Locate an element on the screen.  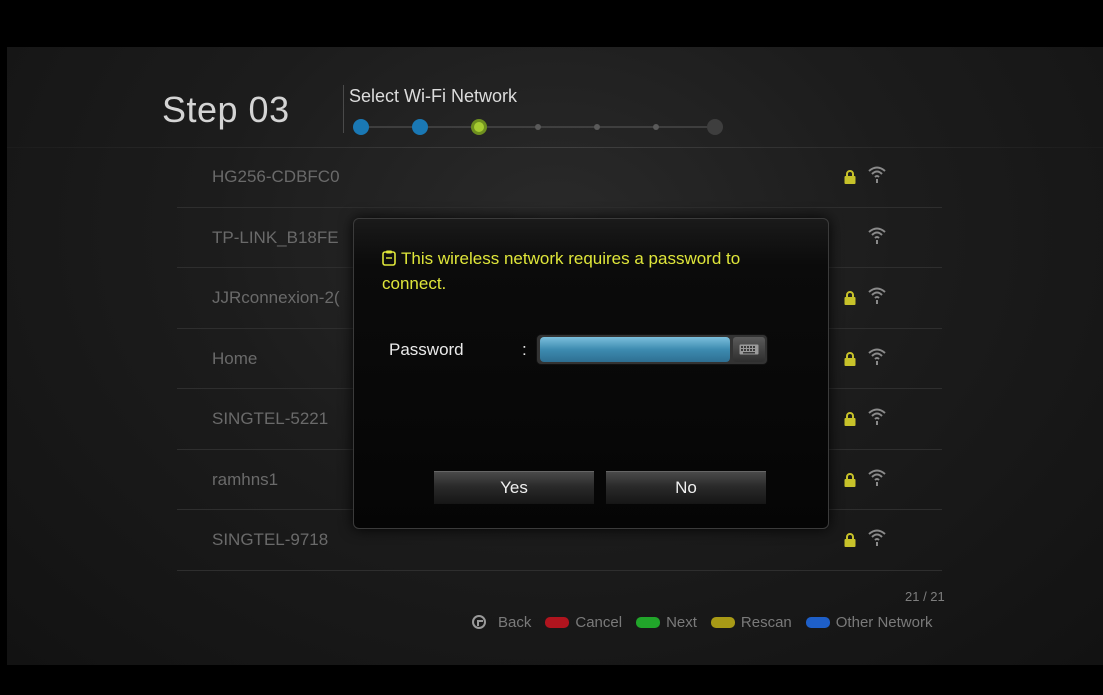
footer-other-network: Other Network is located at coordinates (869, 622).